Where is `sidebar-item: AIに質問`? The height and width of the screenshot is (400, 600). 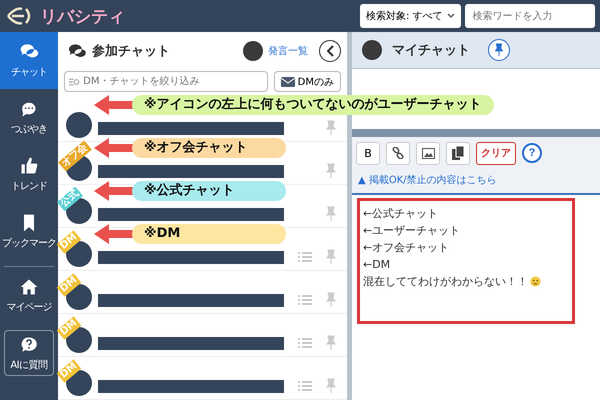 sidebar-item: AIに質問 is located at coordinates (29, 353).